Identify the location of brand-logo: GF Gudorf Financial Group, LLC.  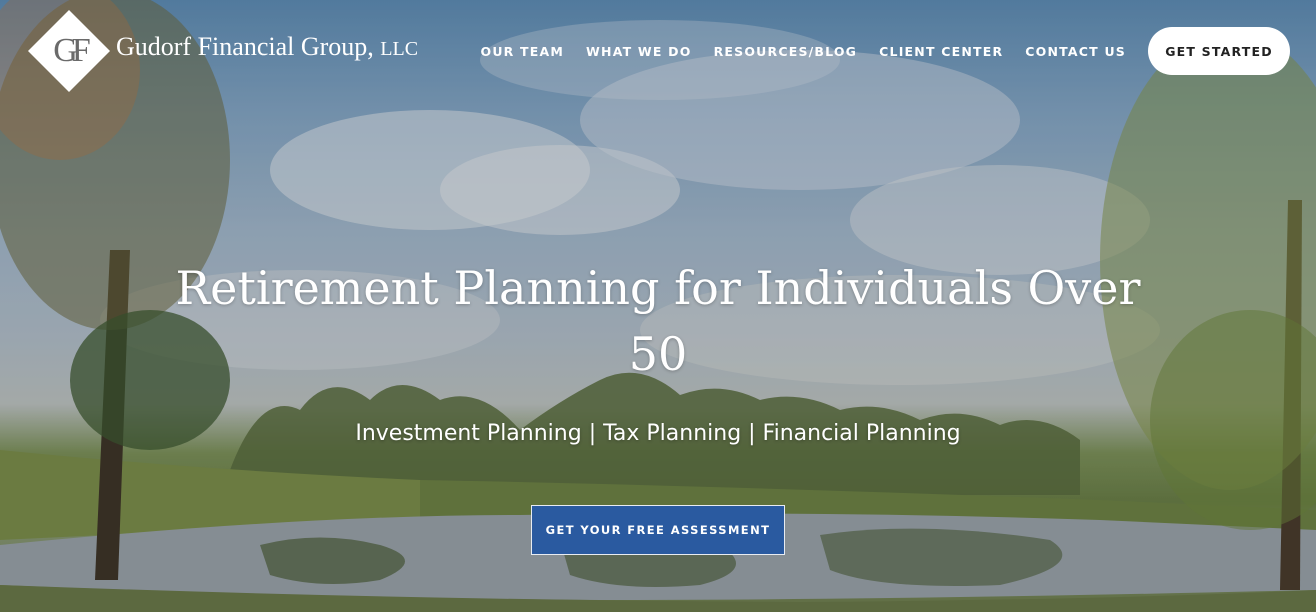
(222, 51).